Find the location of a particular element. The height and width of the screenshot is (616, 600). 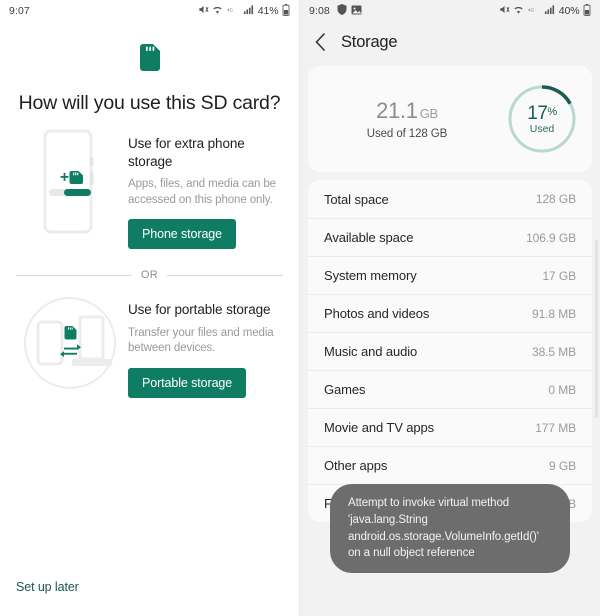

storage-row-label: Music and audio is located at coordinates (371, 351).